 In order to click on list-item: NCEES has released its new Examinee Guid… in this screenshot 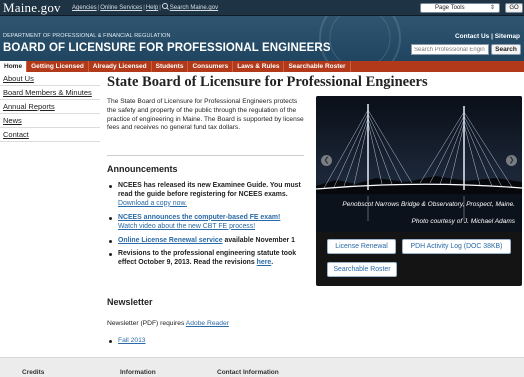, I will do `click(207, 195)`.